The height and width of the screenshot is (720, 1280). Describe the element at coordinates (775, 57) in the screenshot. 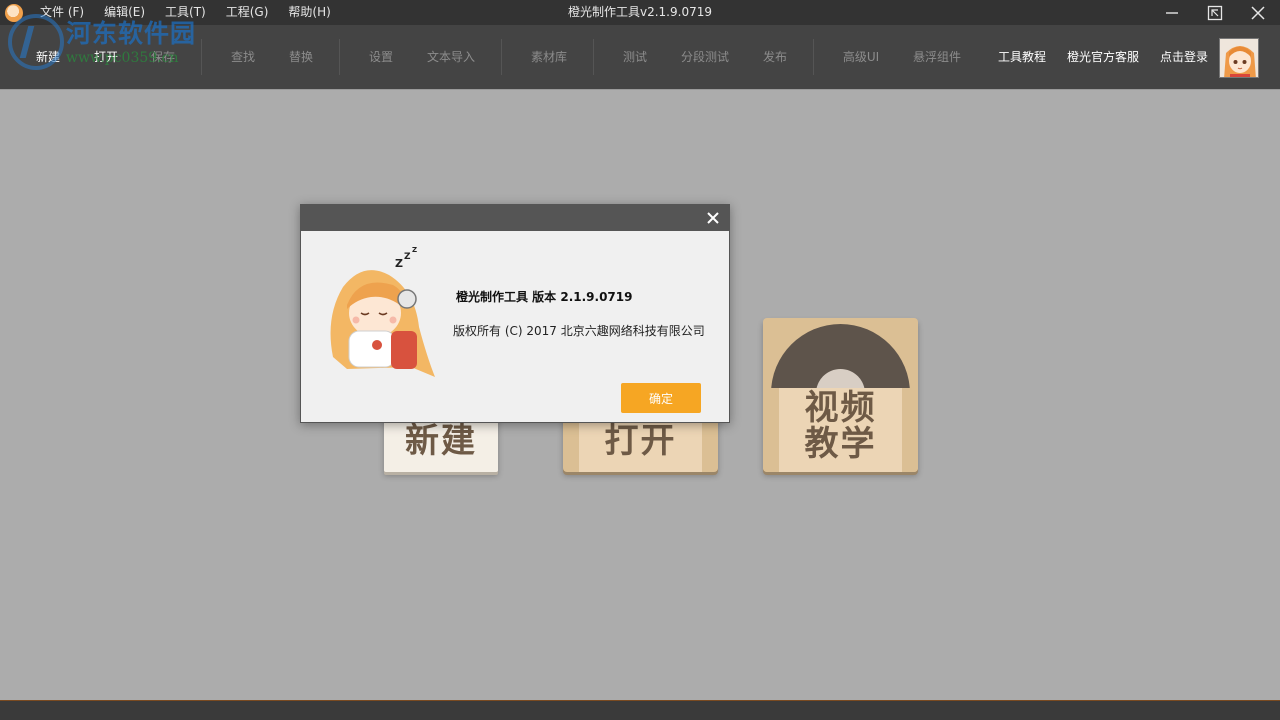

I see `publish-button: 发布` at that location.